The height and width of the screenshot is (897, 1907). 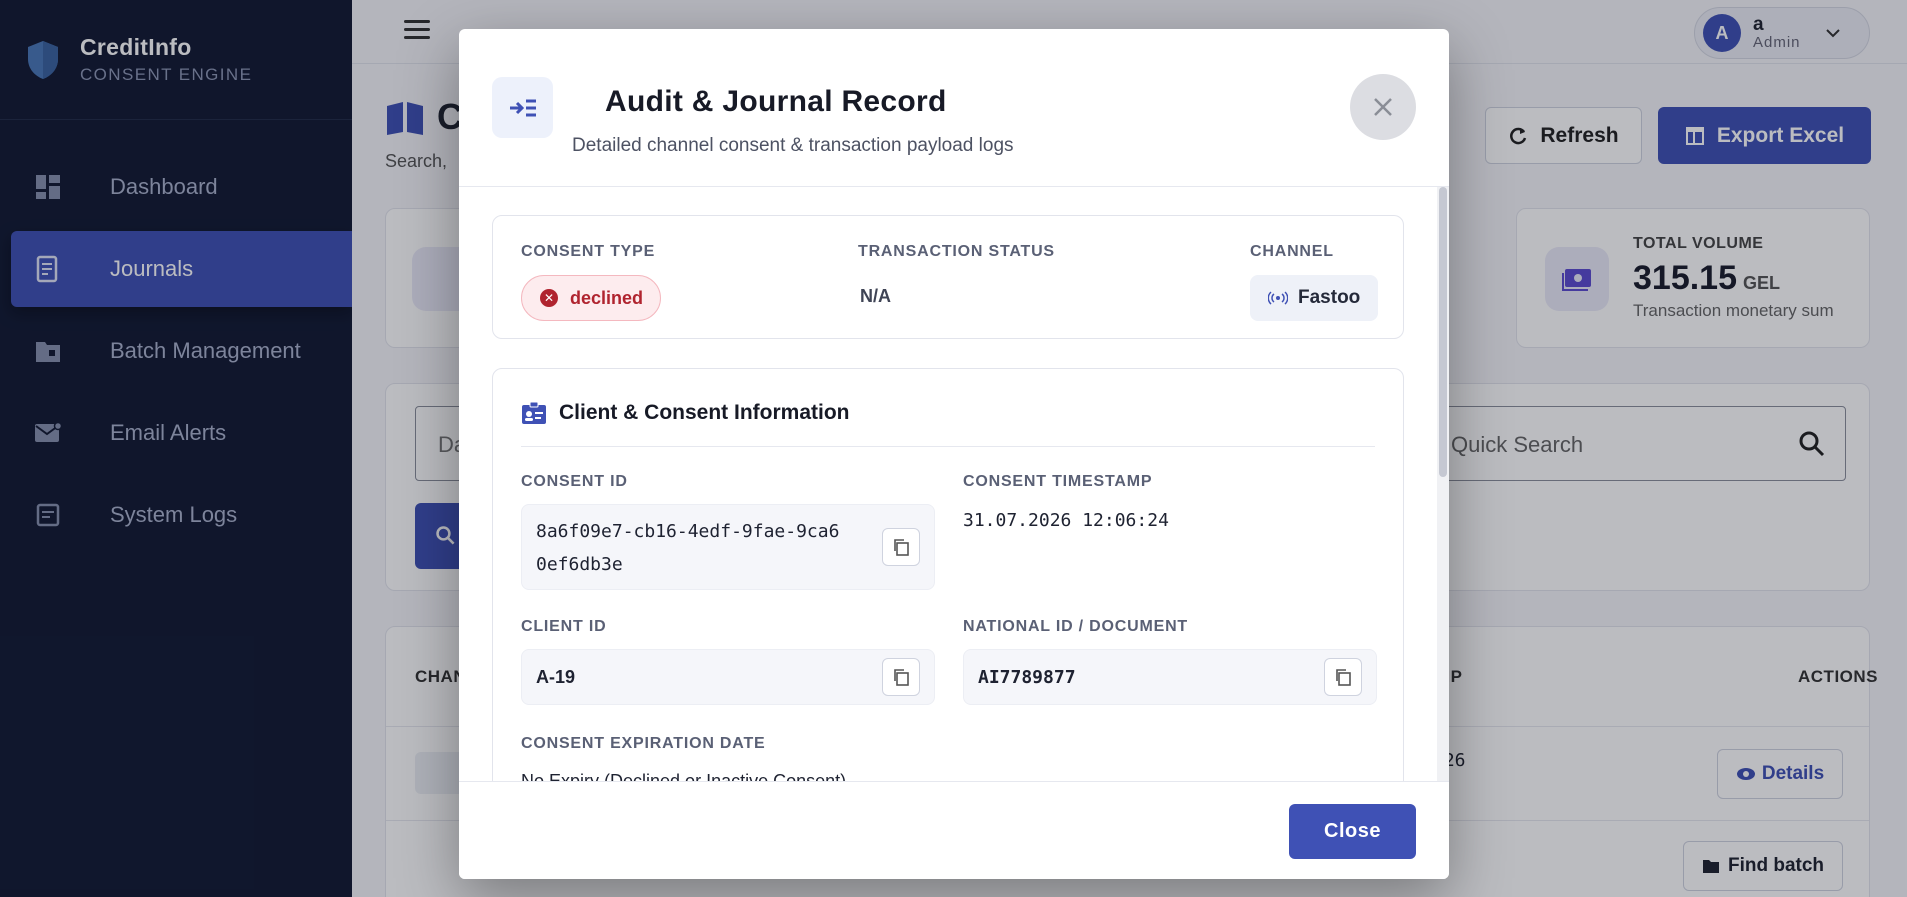 I want to click on modal-close-icon-button, so click(x=1383, y=107).